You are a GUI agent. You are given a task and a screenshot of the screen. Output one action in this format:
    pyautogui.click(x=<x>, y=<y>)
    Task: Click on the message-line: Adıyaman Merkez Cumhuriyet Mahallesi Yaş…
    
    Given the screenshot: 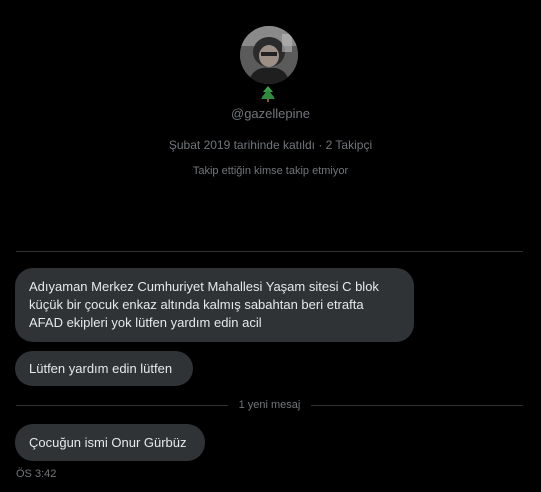 What is the action you would take?
    pyautogui.click(x=204, y=286)
    